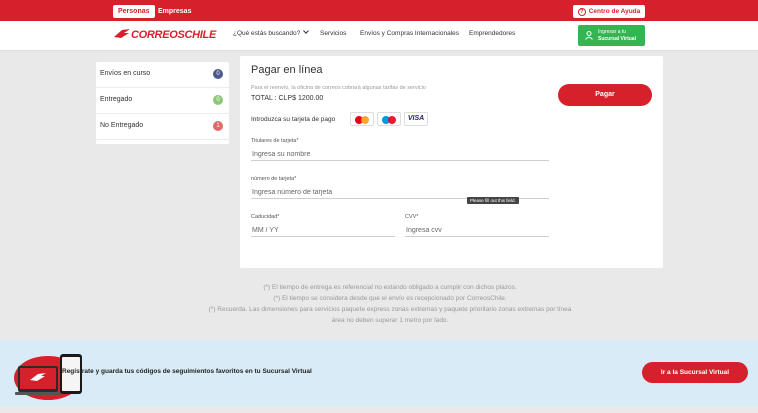 This screenshot has width=758, height=413. Describe the element at coordinates (125, 73) in the screenshot. I see `status-label: Envíos en curso` at that location.